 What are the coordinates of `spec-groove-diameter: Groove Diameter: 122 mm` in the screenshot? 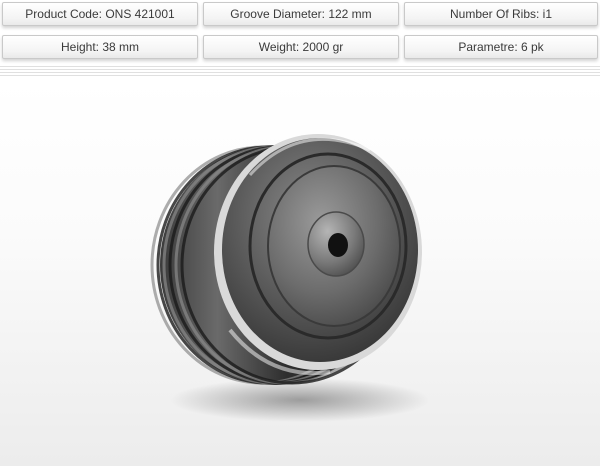 It's located at (301, 14).